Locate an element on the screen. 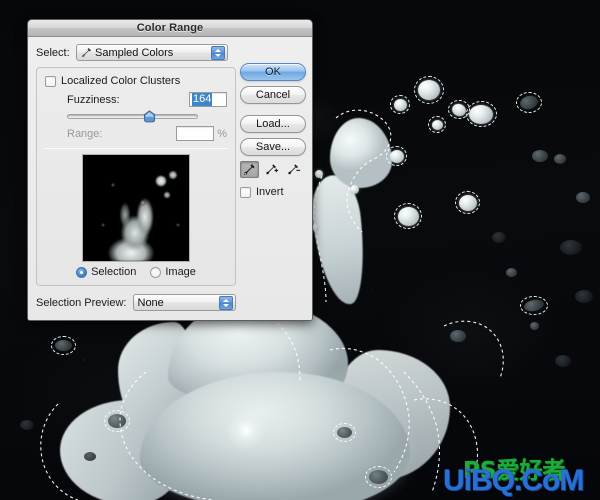 Image resolution: width=600 pixels, height=500 pixels. selection-preview-label: Selection Preview: is located at coordinates (81, 302).